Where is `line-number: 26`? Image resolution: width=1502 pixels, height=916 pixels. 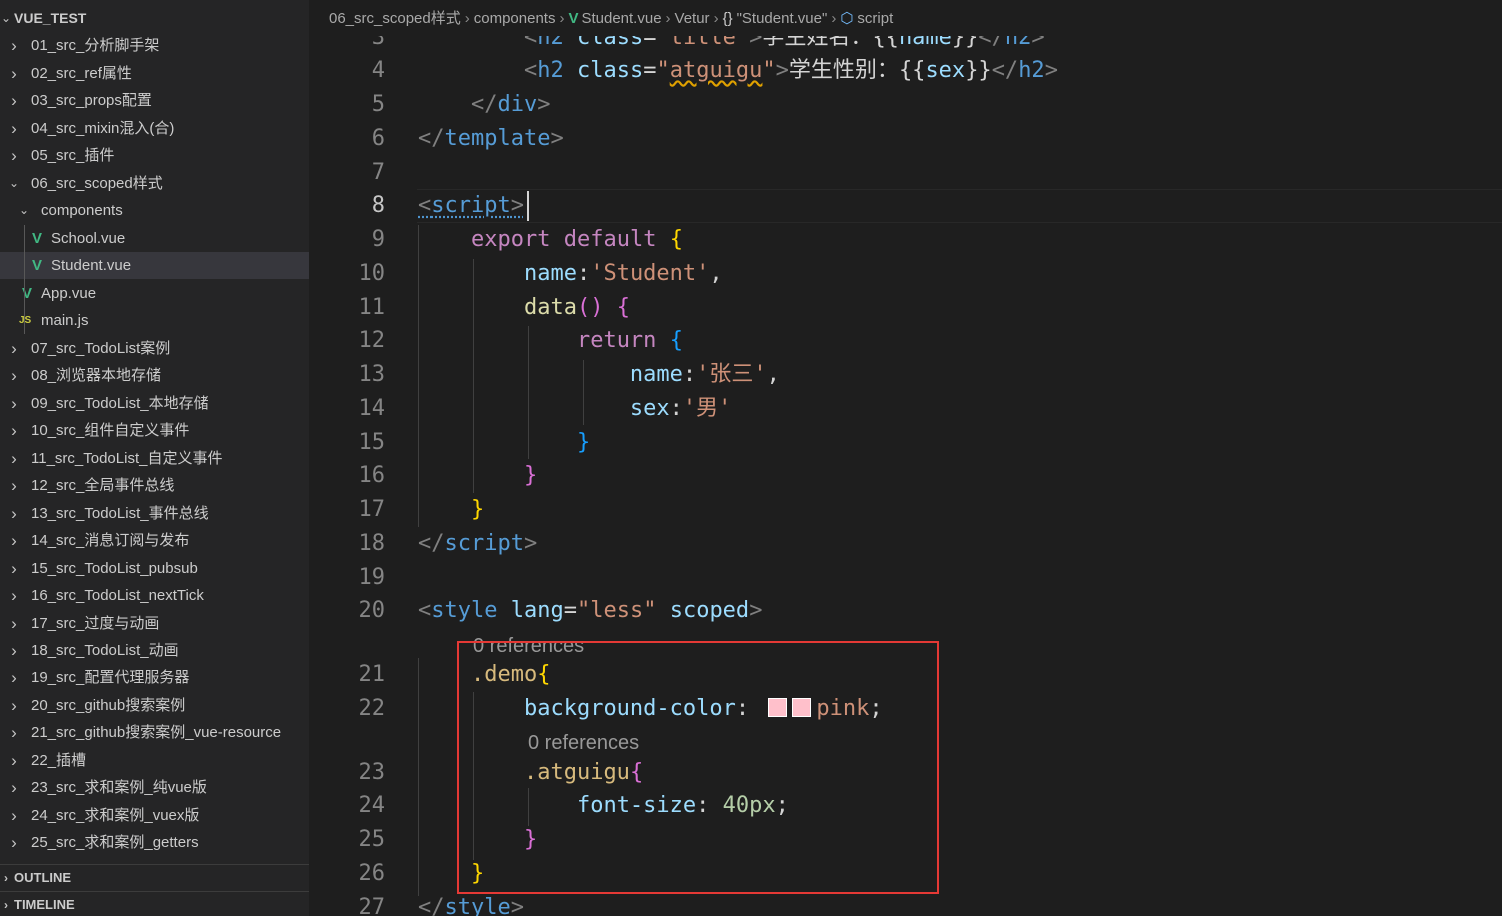 line-number: 26 is located at coordinates (372, 873).